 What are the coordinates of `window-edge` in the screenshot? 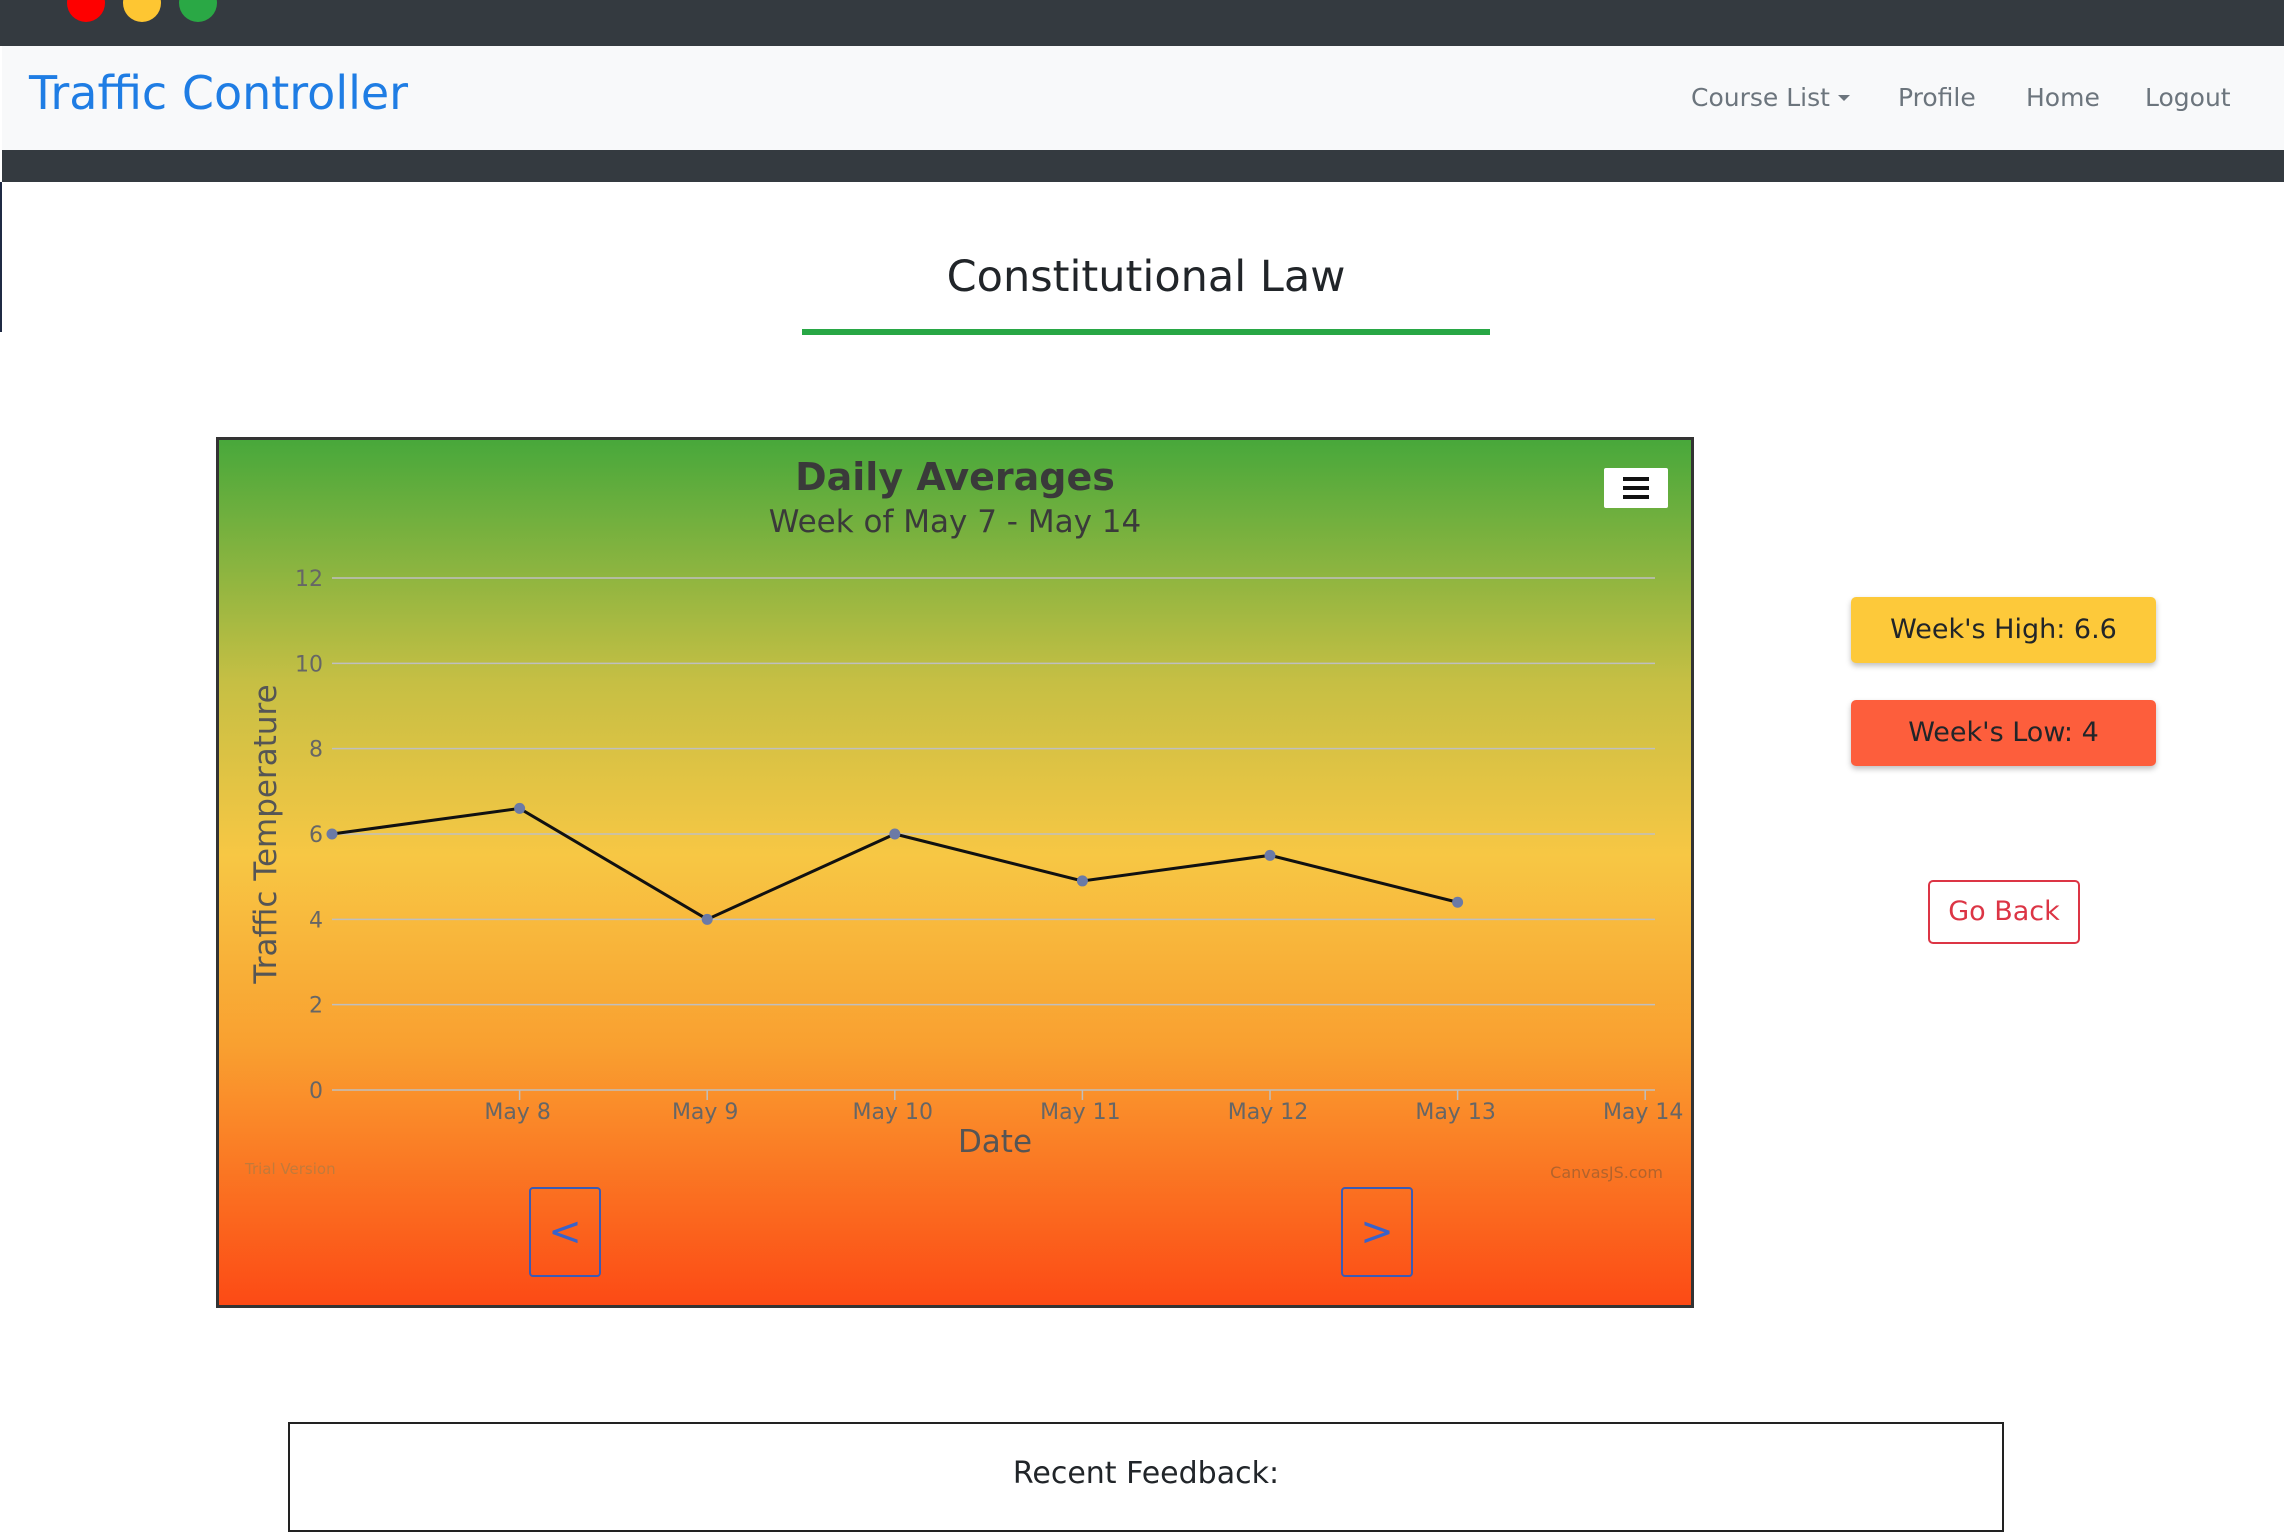 It's located at (1, 257).